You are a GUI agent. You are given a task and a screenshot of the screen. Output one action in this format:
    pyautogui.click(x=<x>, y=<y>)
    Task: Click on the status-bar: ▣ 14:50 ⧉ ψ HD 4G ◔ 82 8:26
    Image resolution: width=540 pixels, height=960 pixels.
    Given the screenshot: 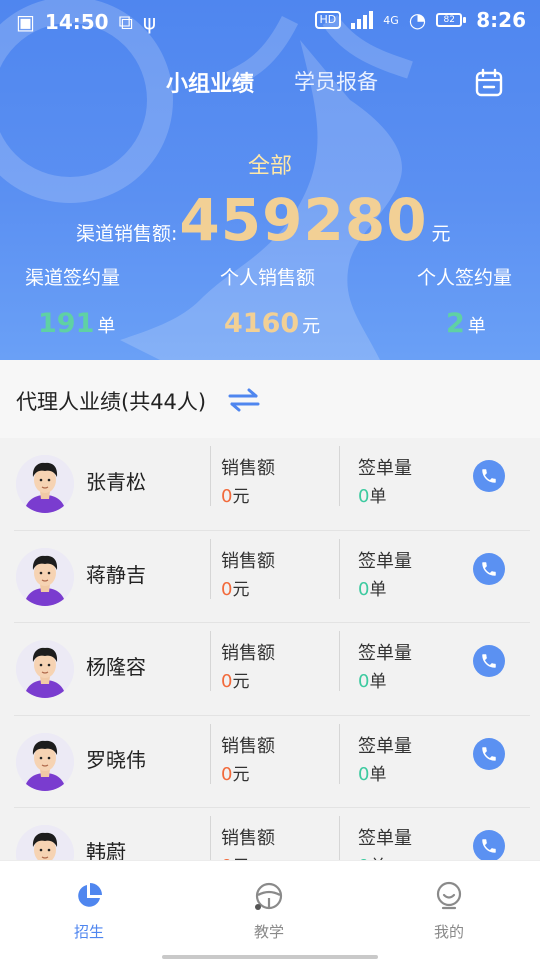 What is the action you would take?
    pyautogui.click(x=270, y=23)
    